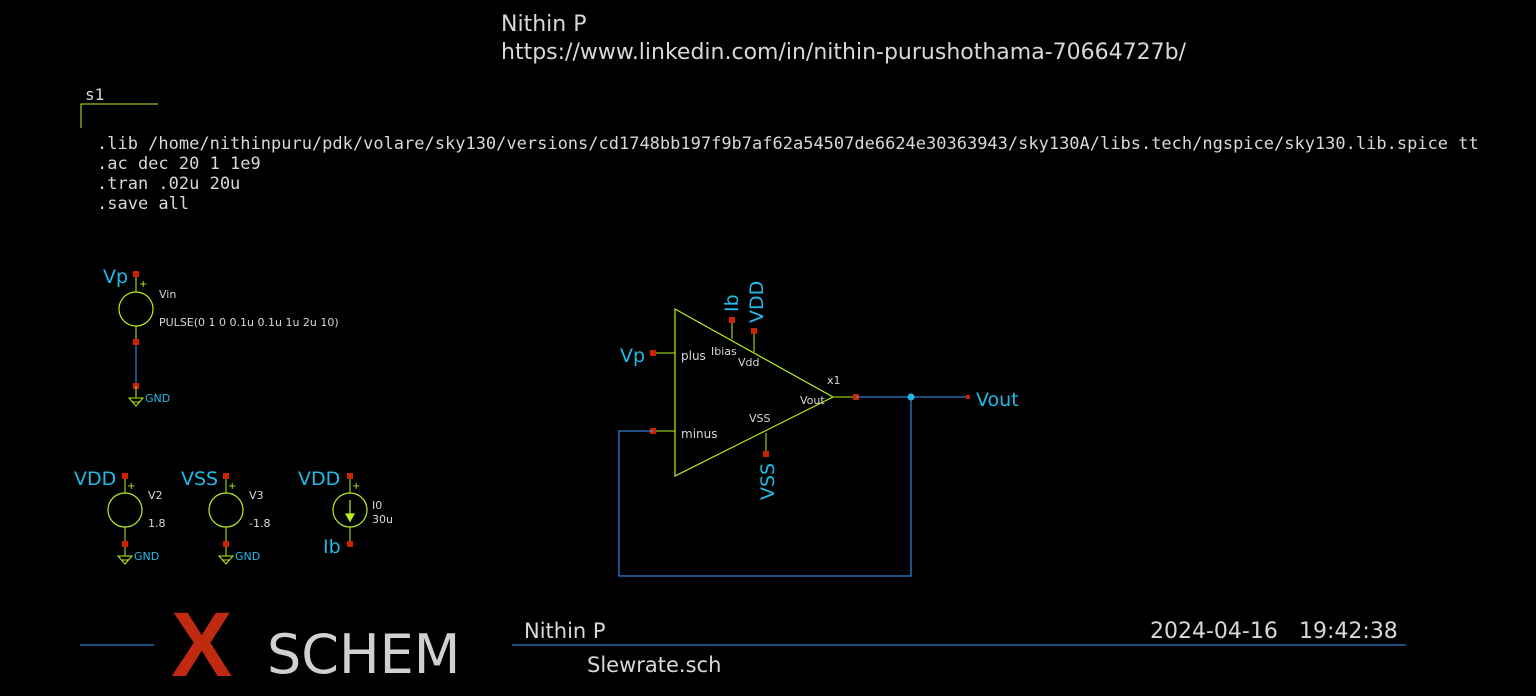 The height and width of the screenshot is (696, 1536). What do you see at coordinates (136, 309) in the screenshot?
I see `vin-symbol` at bounding box center [136, 309].